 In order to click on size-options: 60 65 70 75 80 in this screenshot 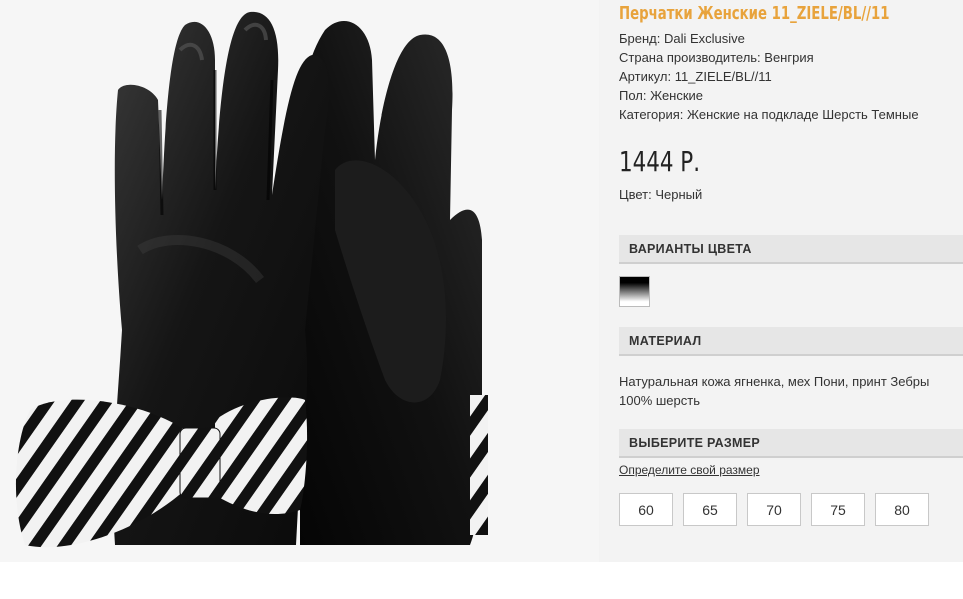, I will do `click(774, 509)`.